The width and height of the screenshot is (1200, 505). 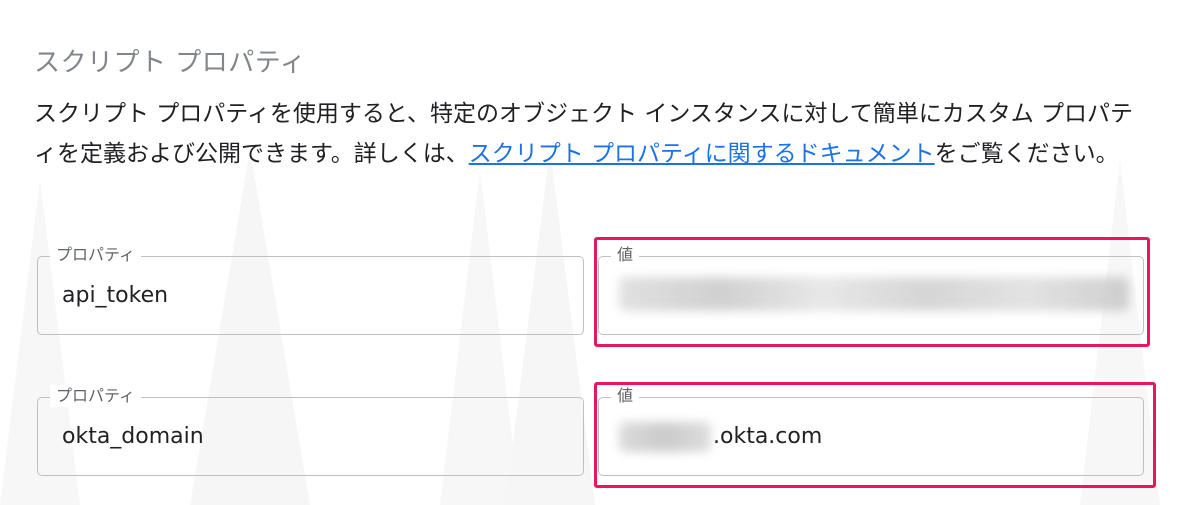 What do you see at coordinates (170, 63) in the screenshot?
I see `section-title: スクリプト プロパティ` at bounding box center [170, 63].